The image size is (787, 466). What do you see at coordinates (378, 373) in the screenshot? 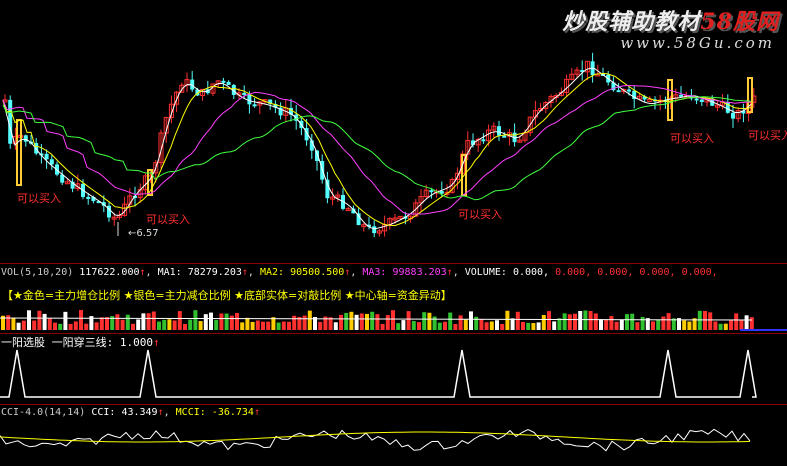
I see `signal-line` at bounding box center [378, 373].